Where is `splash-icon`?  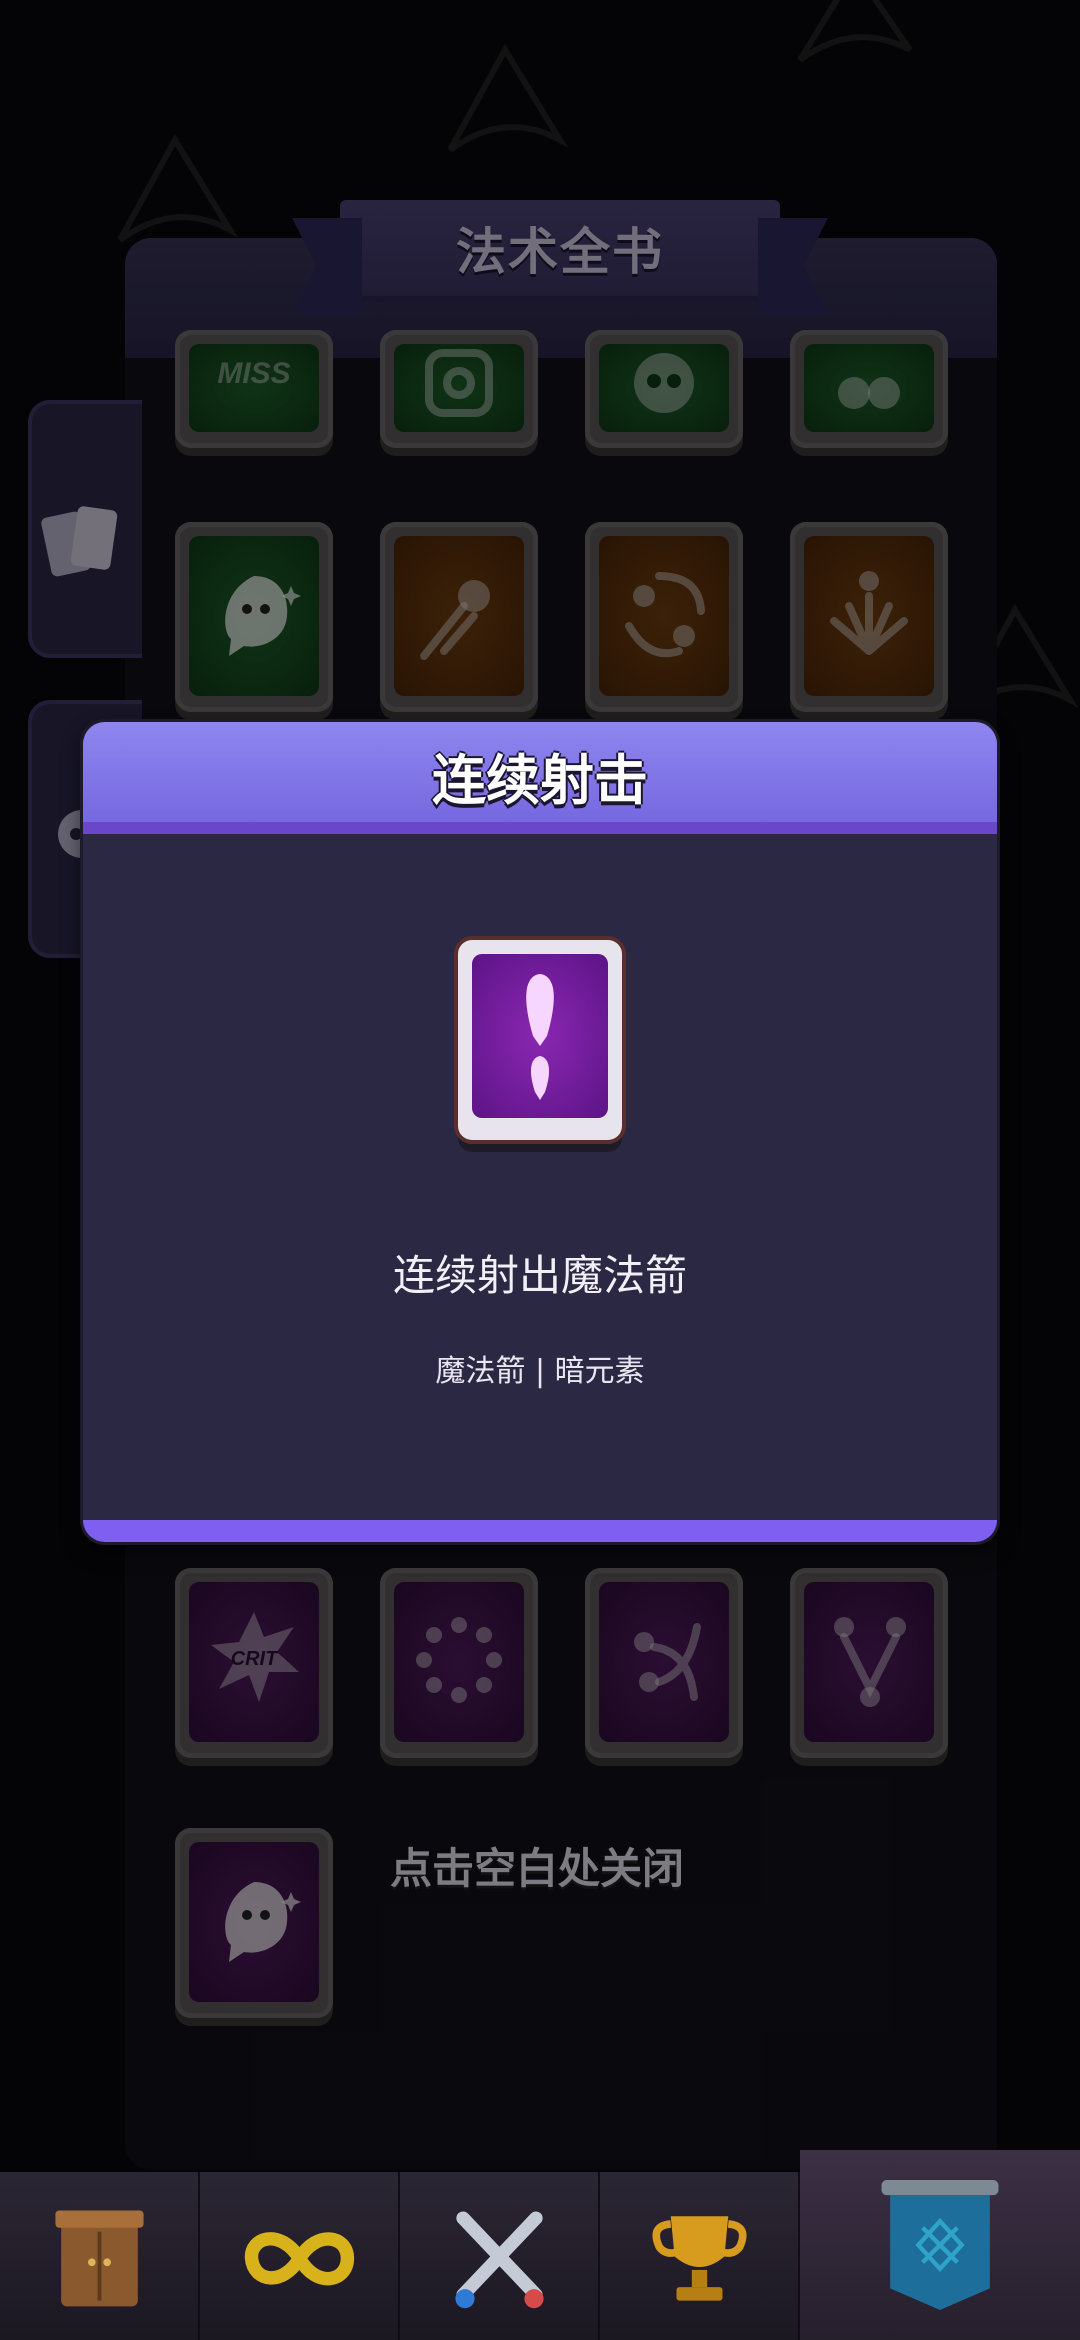
splash-icon is located at coordinates (667, 1662).